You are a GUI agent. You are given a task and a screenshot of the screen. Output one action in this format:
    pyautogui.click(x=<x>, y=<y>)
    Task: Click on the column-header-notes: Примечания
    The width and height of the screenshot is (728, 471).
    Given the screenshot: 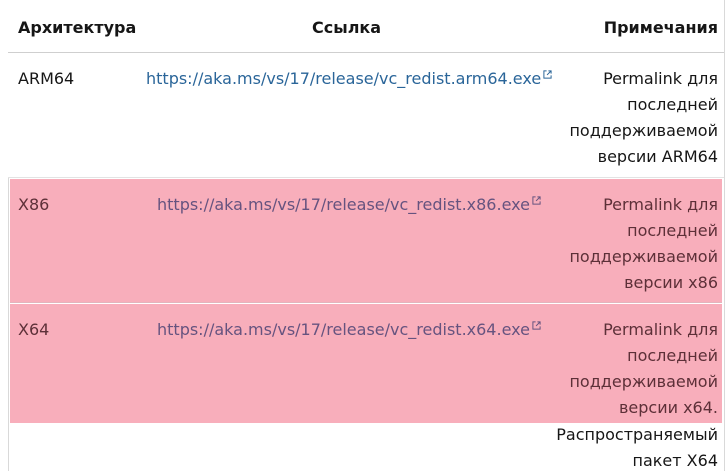 What is the action you would take?
    pyautogui.click(x=660, y=27)
    